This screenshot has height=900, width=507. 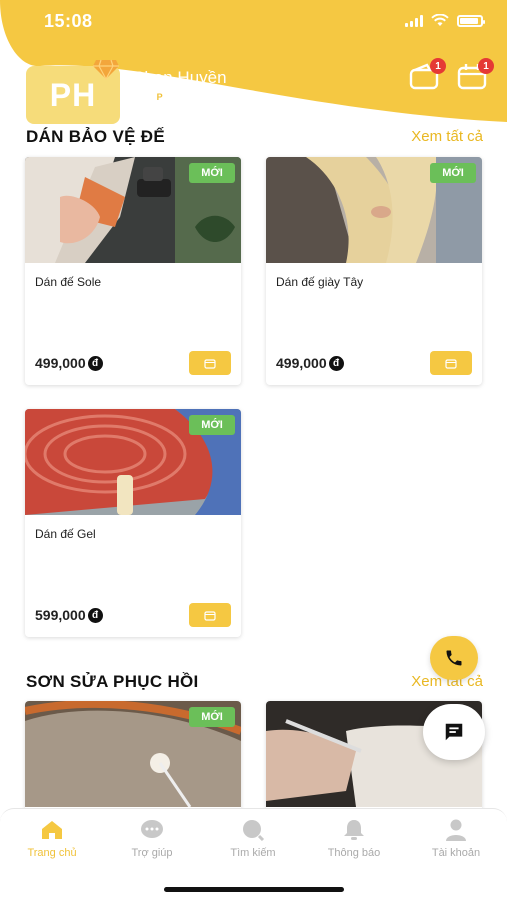 I want to click on points-symbol: P, so click(x=159, y=97).